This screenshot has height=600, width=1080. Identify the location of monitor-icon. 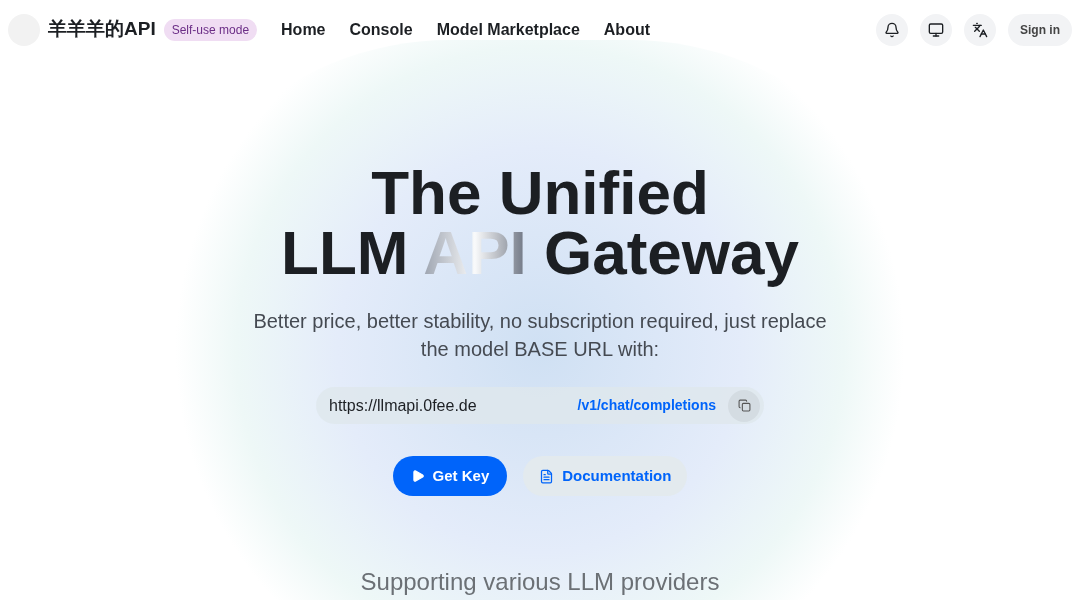
(936, 29).